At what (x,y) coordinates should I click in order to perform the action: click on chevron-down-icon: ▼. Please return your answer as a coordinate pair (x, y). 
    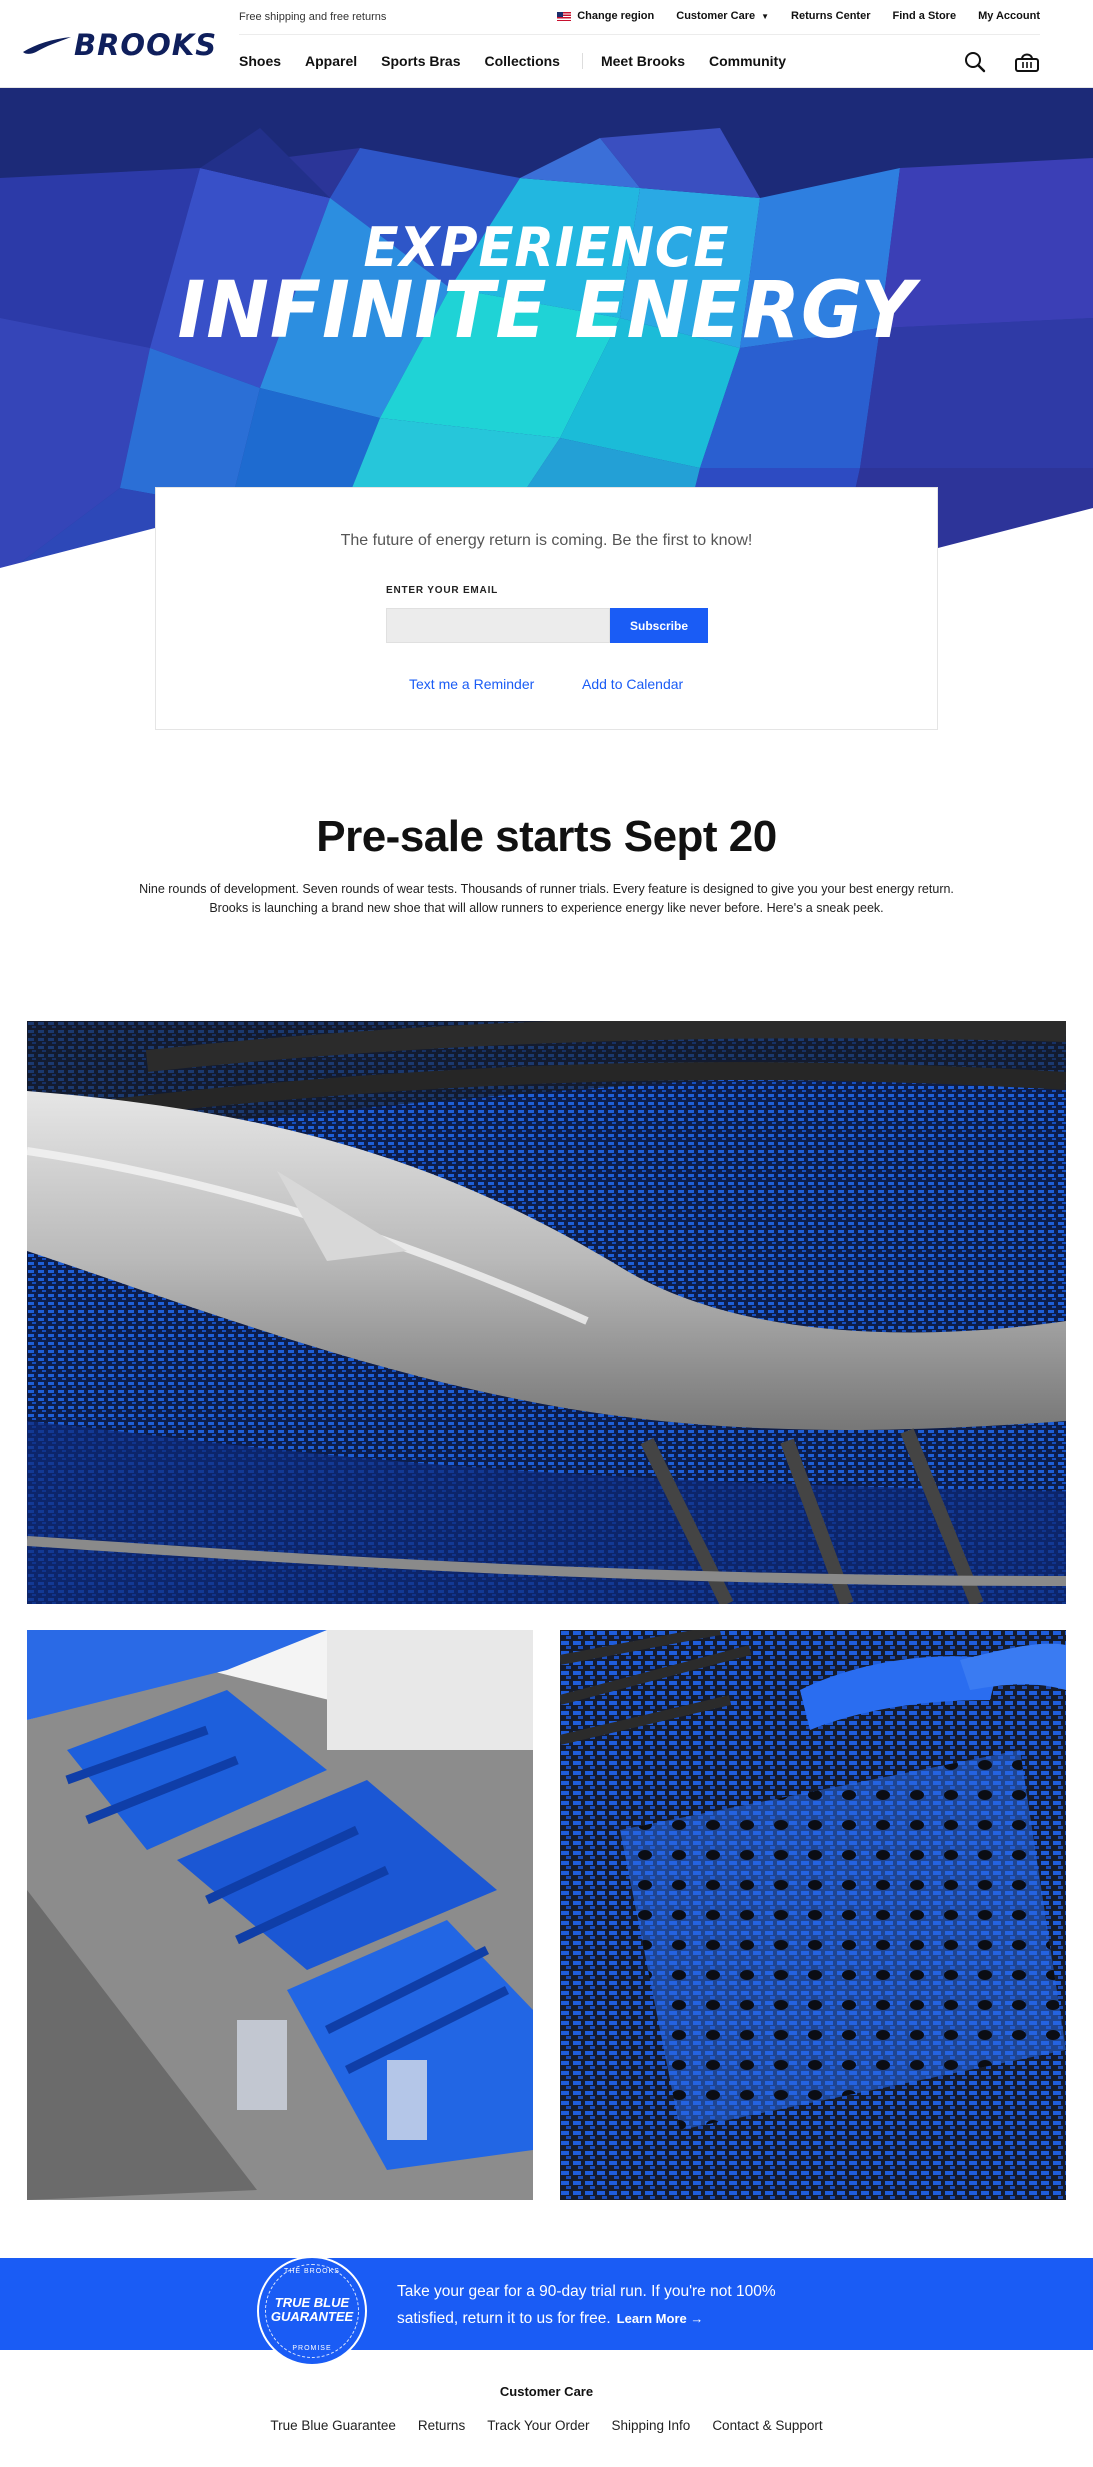
    Looking at the image, I should click on (765, 16).